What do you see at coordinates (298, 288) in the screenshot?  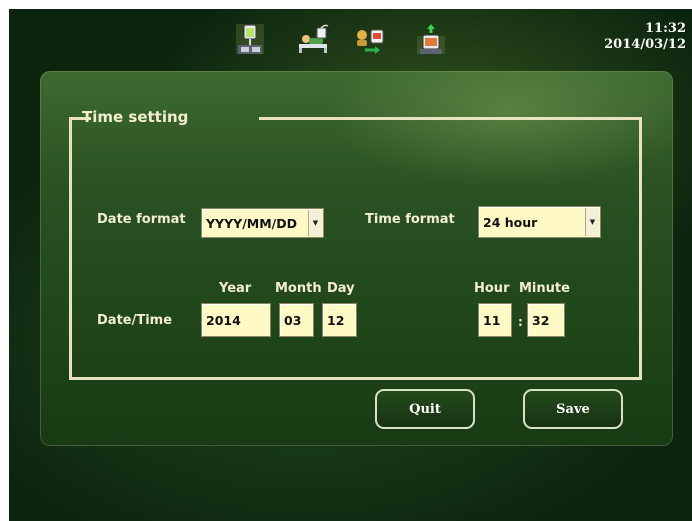 I see `month-label: Month` at bounding box center [298, 288].